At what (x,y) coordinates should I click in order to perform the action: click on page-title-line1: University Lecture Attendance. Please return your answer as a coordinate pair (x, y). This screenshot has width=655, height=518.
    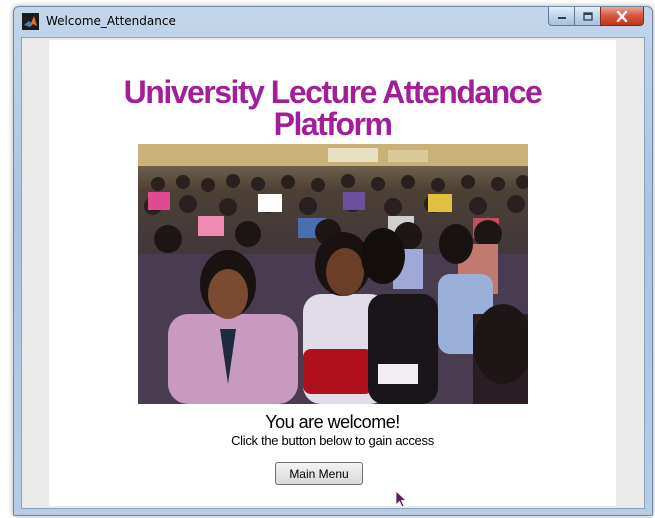
    Looking at the image, I should click on (333, 92).